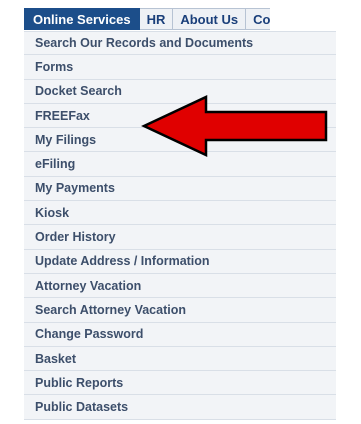  Describe the element at coordinates (180, 67) in the screenshot. I see `menu-item-forms: Forms` at that location.